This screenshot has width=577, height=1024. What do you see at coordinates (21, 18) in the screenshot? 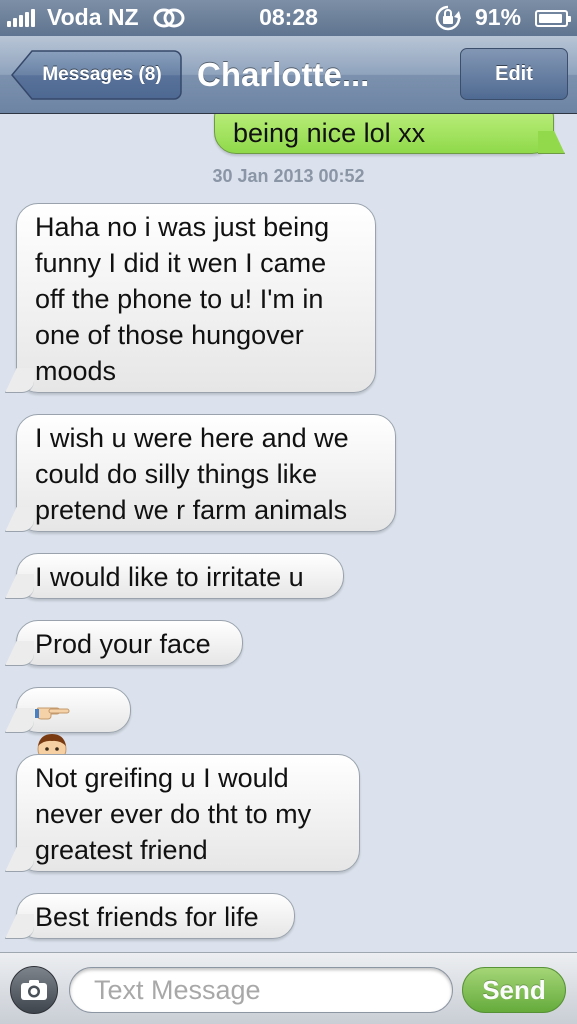
I see `signal-strength-icon` at bounding box center [21, 18].